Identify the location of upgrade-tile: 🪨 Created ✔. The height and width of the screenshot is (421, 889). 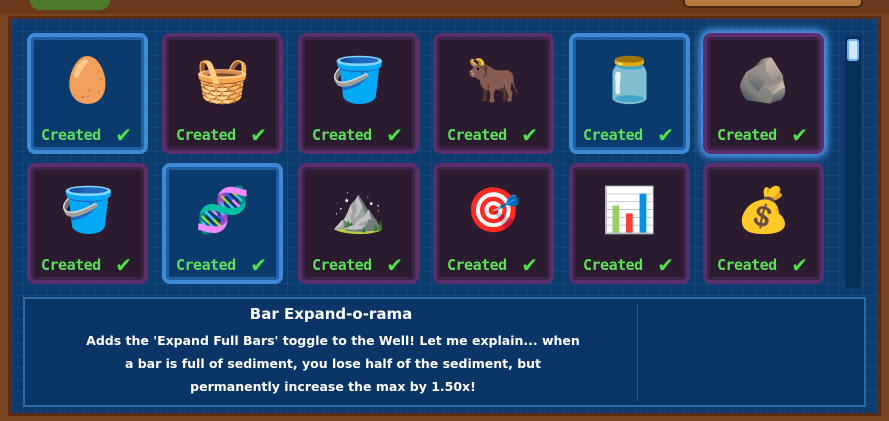
(763, 93).